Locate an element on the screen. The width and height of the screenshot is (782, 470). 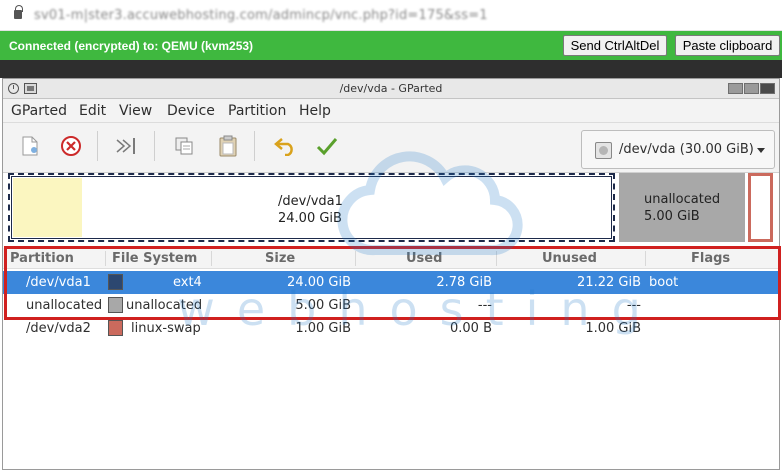
cell-filesystem: linux-swap is located at coordinates (166, 328).